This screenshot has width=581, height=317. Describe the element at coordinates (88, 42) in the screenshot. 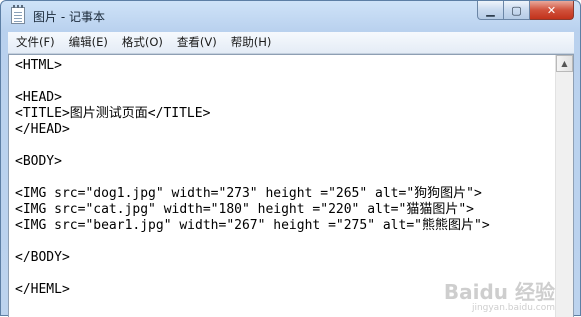

I see `menu-edit: 编辑(E)` at that location.